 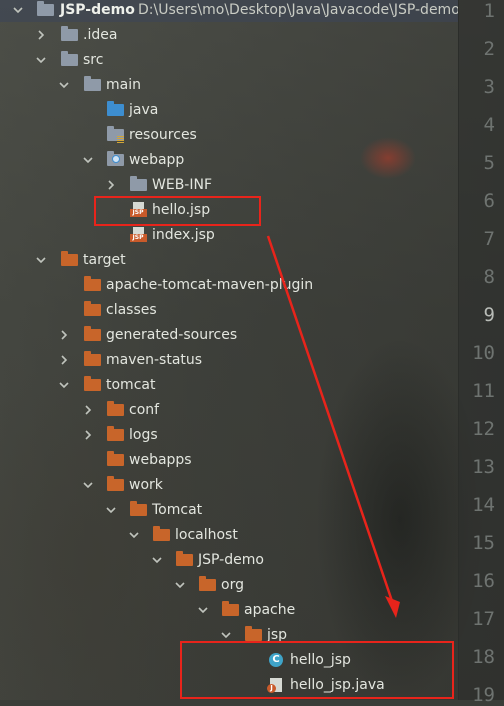 I want to click on tree-node-jsp-demo-work: JSP-demo, so click(x=229, y=559).